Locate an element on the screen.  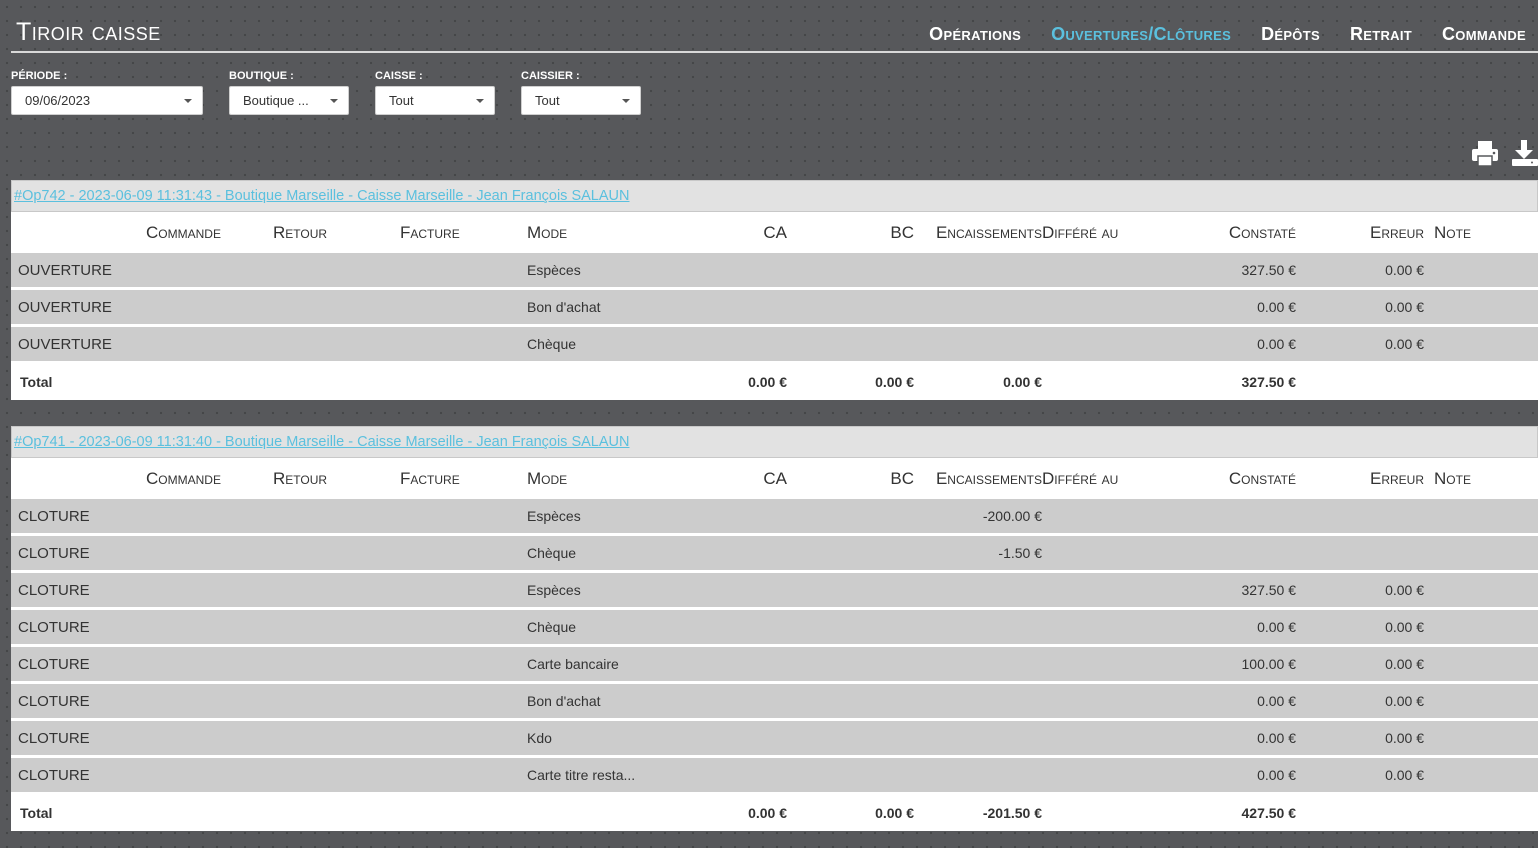
caisse-value: Tout is located at coordinates (401, 100).